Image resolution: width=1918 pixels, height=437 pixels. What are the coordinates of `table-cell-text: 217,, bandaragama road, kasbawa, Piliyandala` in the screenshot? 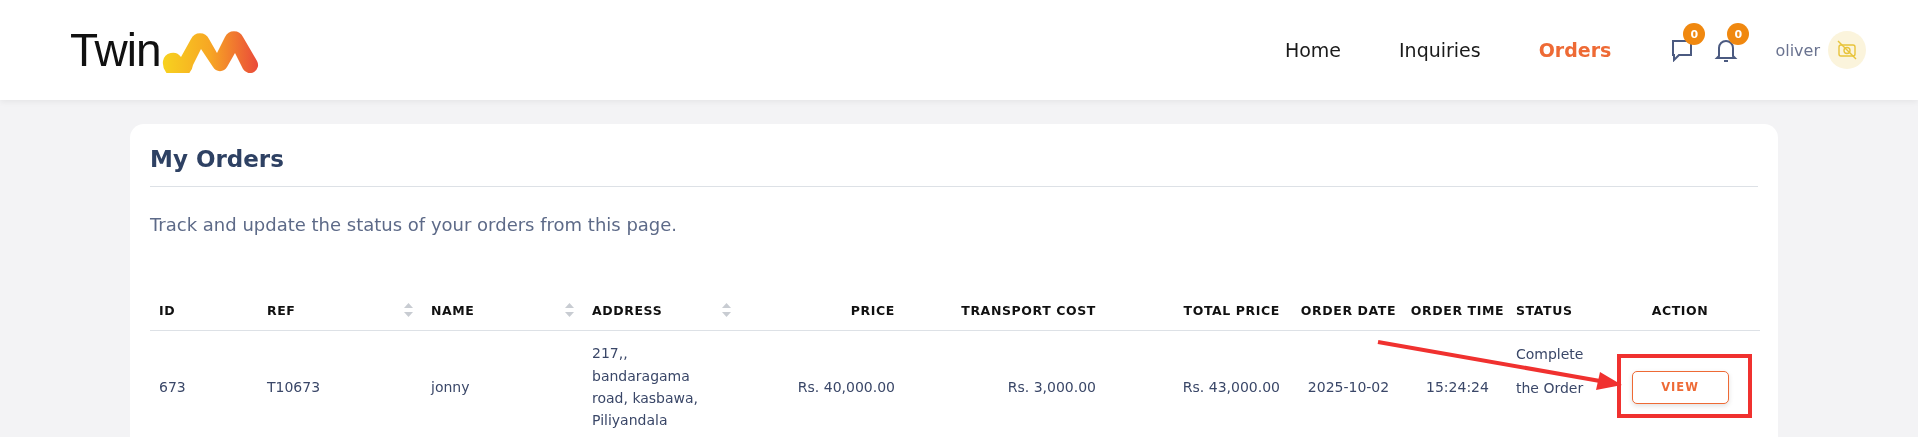 It's located at (646, 387).